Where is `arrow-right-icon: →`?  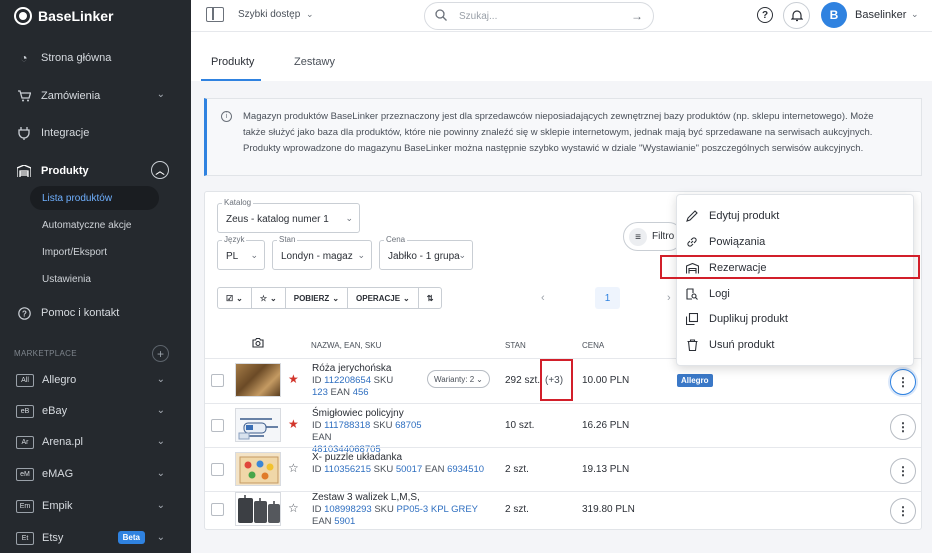 arrow-right-icon: → is located at coordinates (637, 16).